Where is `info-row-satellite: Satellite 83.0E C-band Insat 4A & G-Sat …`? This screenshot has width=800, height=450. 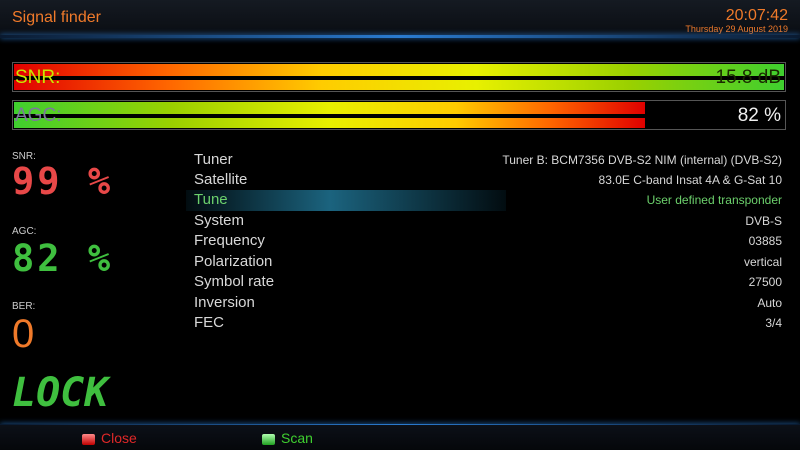
info-row-satellite: Satellite 83.0E C-band Insat 4A & G-Sat … is located at coordinates (488, 180).